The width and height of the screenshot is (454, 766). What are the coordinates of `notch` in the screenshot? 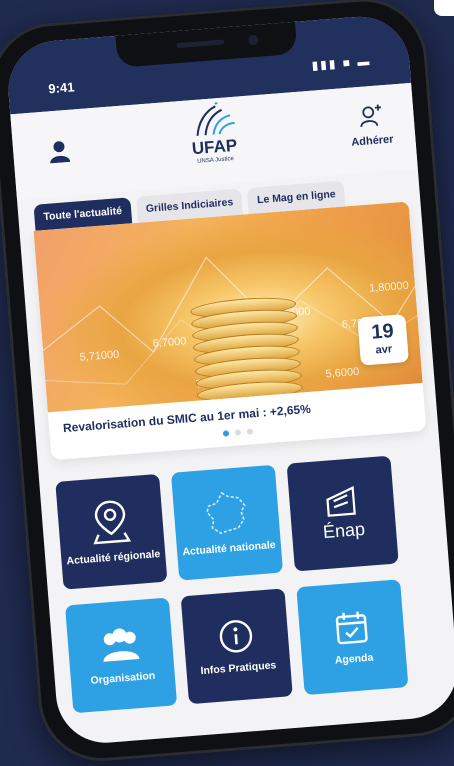 It's located at (206, 44).